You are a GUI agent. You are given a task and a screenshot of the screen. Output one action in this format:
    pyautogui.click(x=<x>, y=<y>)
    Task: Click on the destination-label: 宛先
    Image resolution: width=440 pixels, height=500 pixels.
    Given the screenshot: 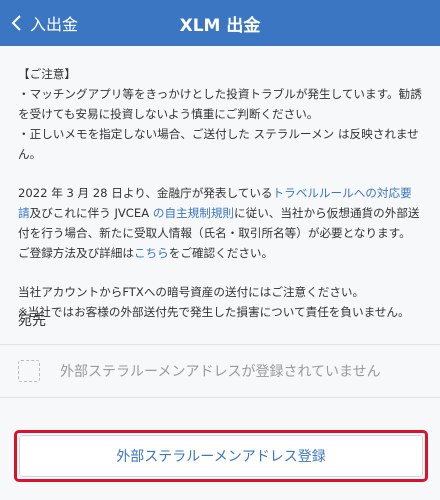 What is the action you would take?
    pyautogui.click(x=32, y=321)
    